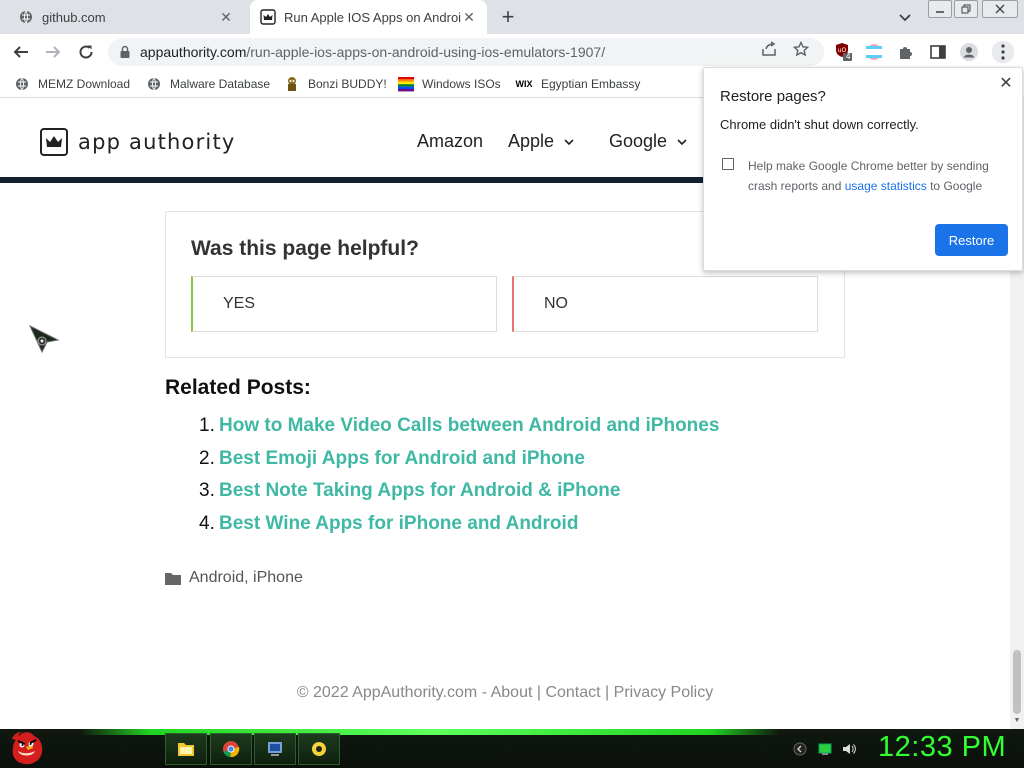 The width and height of the screenshot is (1024, 768). I want to click on pride-flag-extension-icon, so click(874, 52).